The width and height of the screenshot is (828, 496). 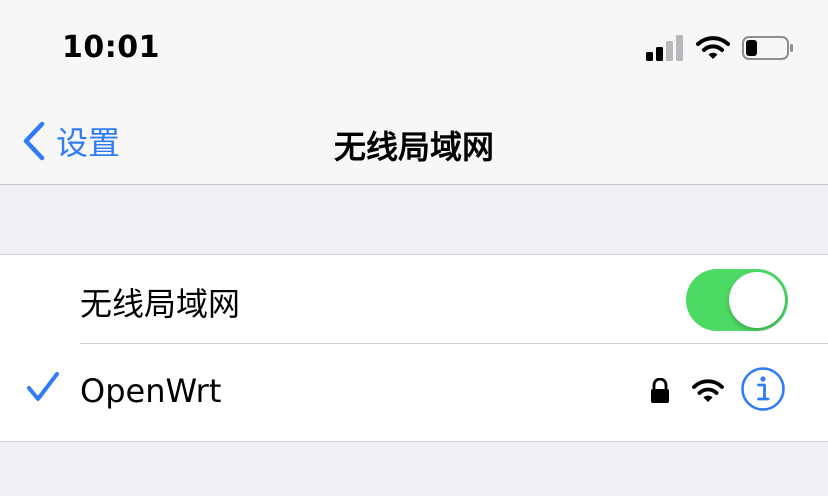 I want to click on lock-icon, so click(x=660, y=390).